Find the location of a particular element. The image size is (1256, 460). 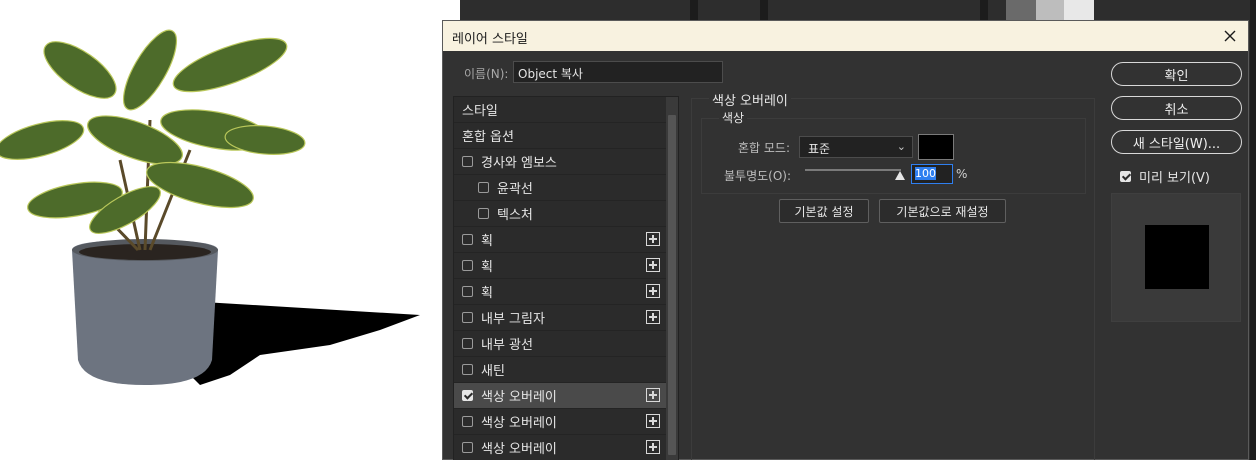

style-list-scrollbar is located at coordinates (672, 278).